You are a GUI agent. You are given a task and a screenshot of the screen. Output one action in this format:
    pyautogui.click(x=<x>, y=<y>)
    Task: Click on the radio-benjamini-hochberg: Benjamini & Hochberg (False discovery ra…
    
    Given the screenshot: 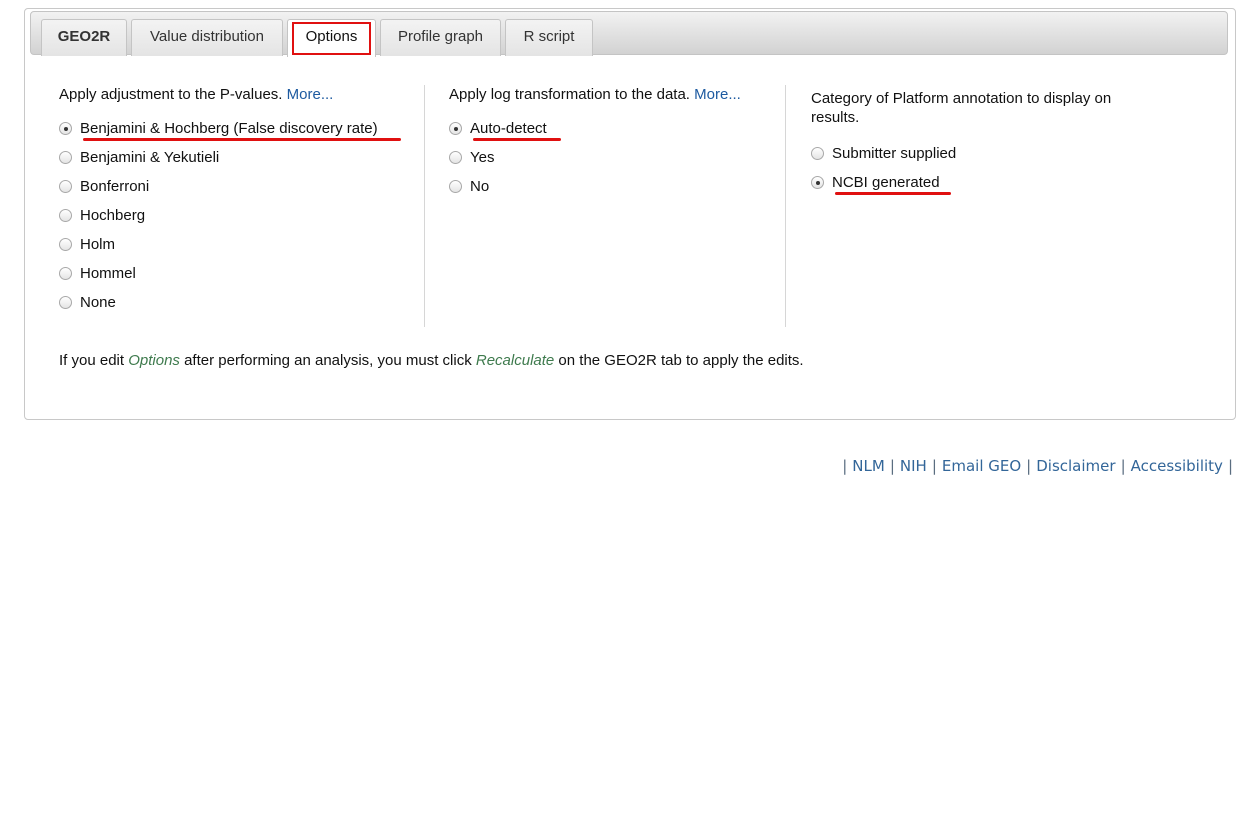 What is the action you would take?
    pyautogui.click(x=234, y=128)
    